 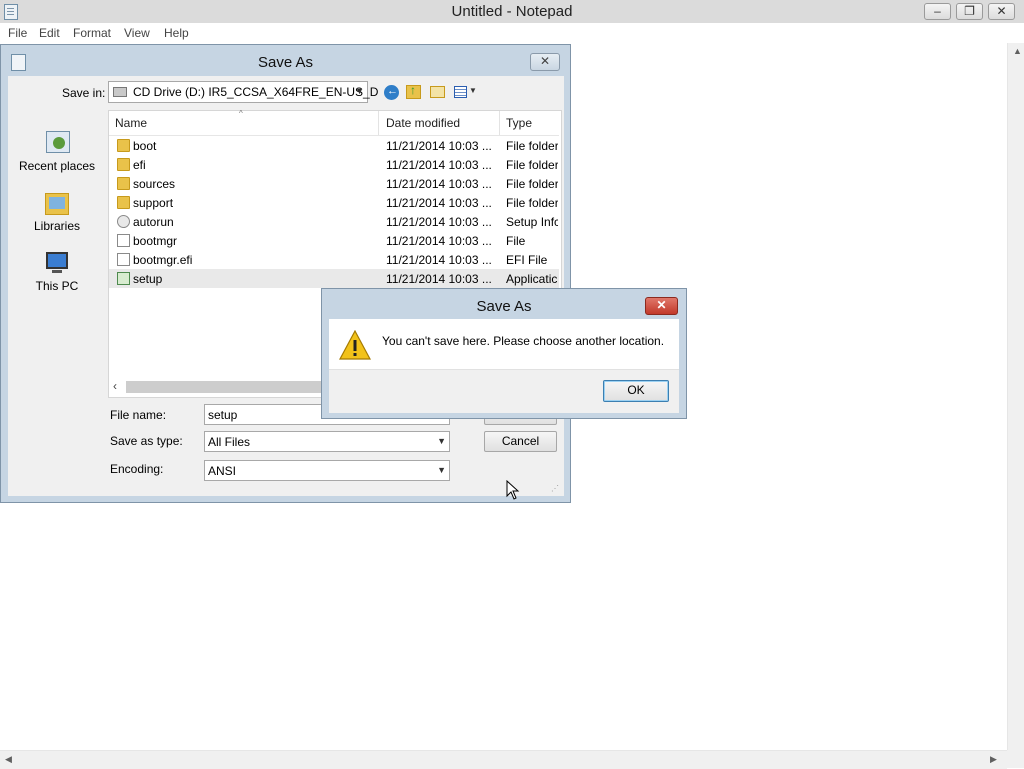 I want to click on vertical-scrollbar: ▲, so click(x=1015, y=396).